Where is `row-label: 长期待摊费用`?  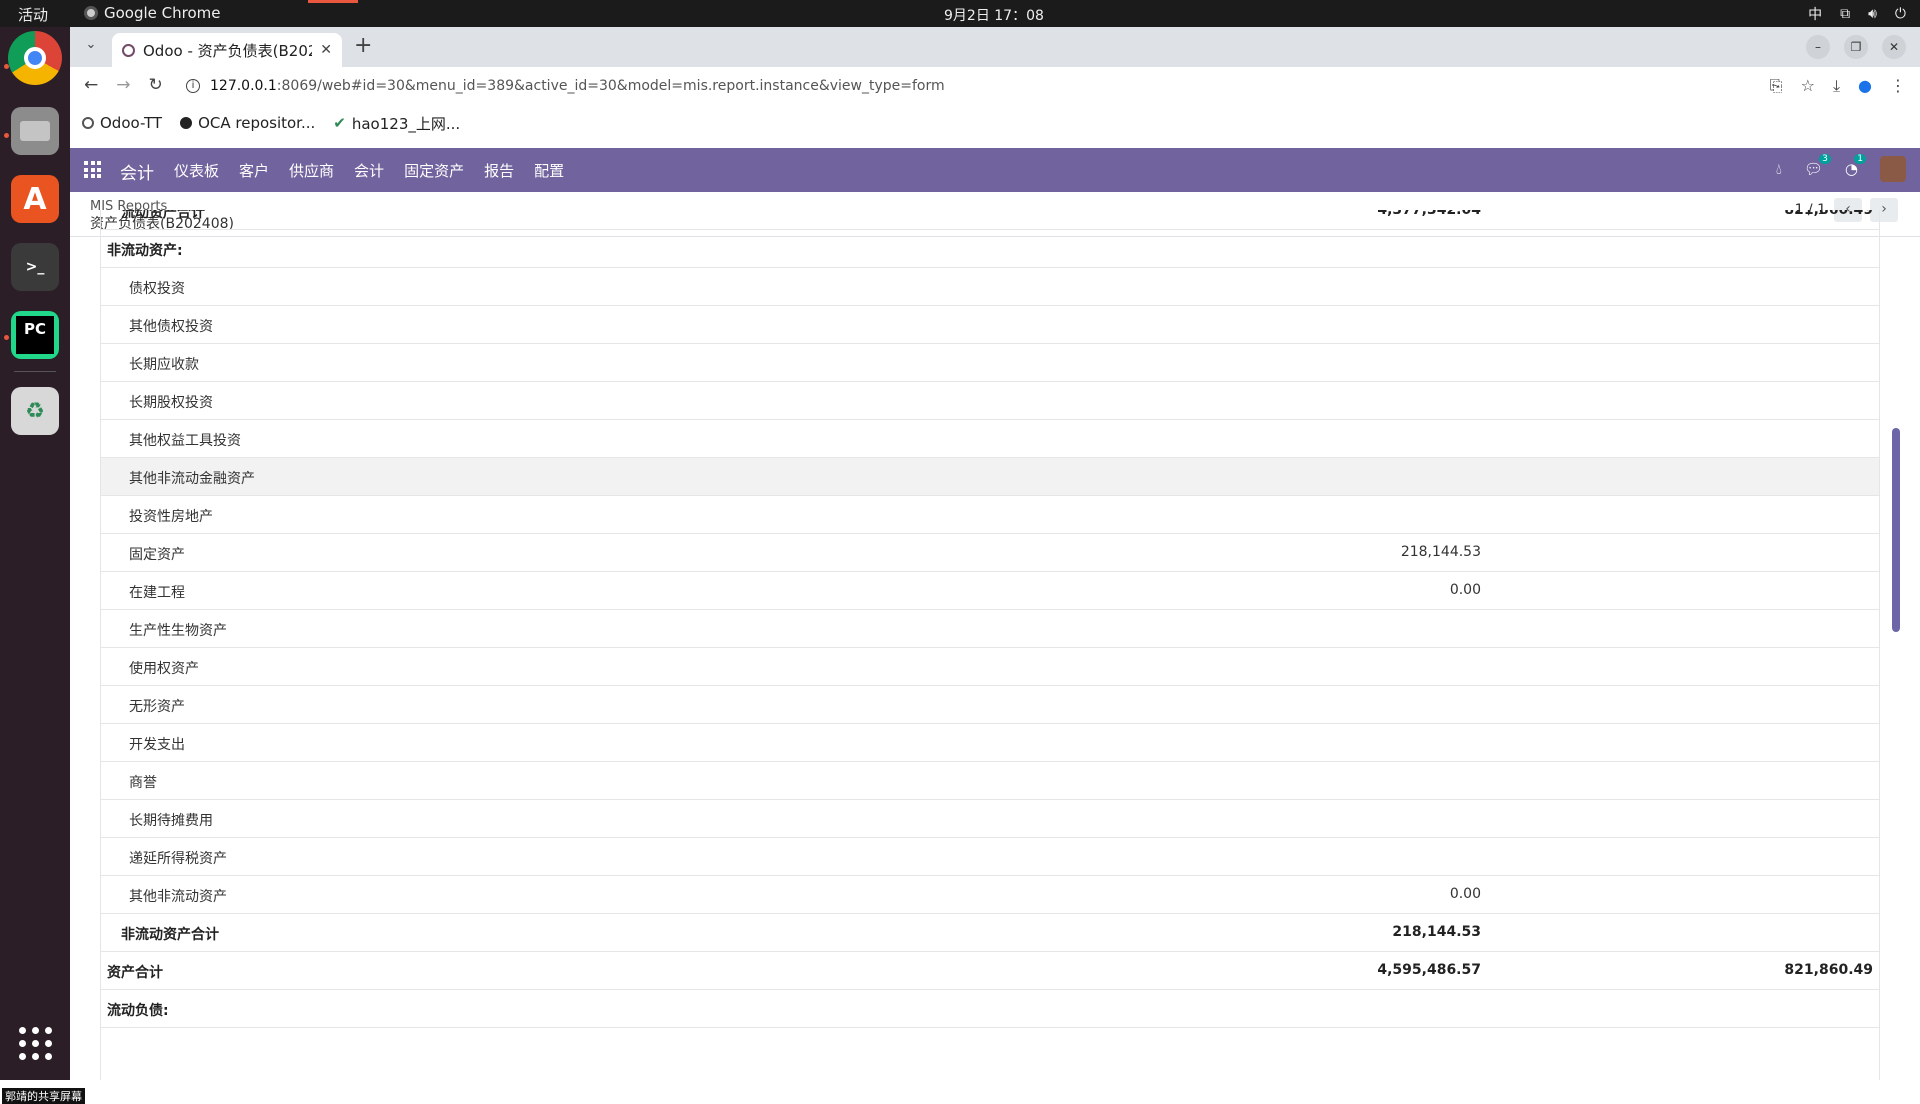
row-label: 长期待摊费用 is located at coordinates (171, 821).